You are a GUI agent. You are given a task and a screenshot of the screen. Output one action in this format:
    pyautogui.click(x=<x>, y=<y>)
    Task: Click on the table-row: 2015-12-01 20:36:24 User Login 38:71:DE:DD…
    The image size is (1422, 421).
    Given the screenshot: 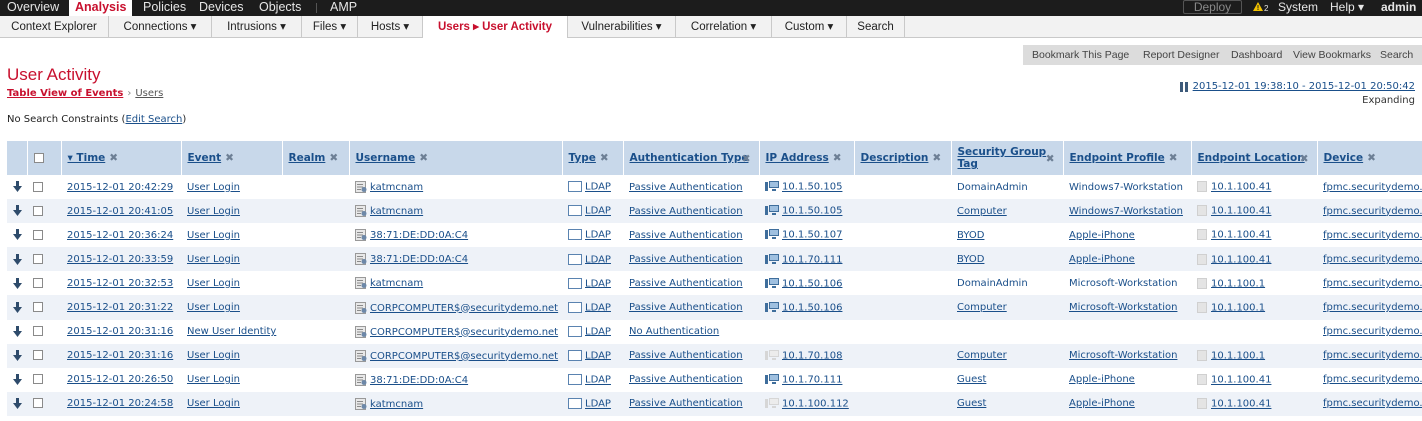 What is the action you would take?
    pyautogui.click(x=714, y=235)
    